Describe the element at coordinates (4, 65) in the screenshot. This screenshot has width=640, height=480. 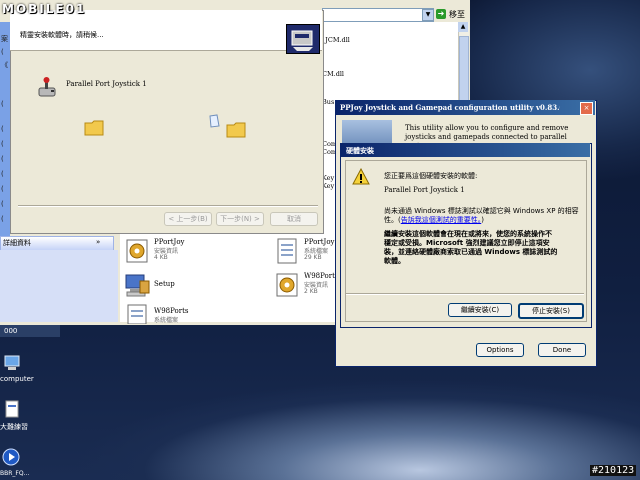
I see `sidebar-fragment: 《` at that location.